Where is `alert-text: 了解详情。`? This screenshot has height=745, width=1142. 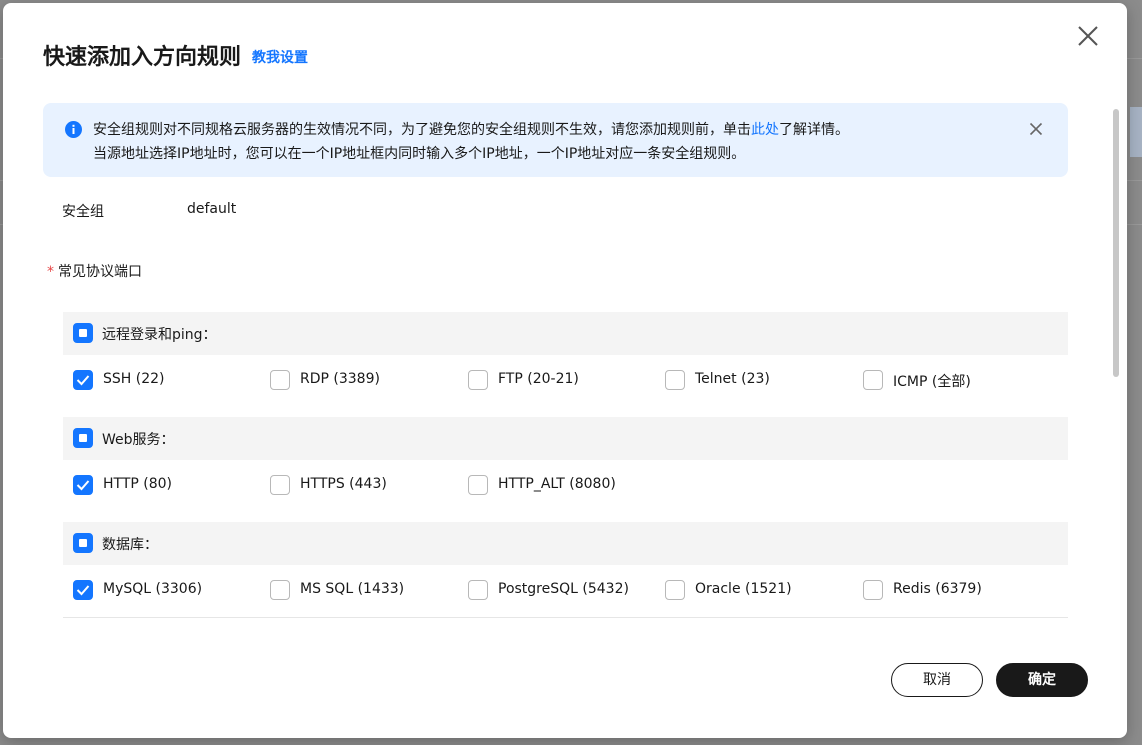 alert-text: 了解详情。 is located at coordinates (814, 130).